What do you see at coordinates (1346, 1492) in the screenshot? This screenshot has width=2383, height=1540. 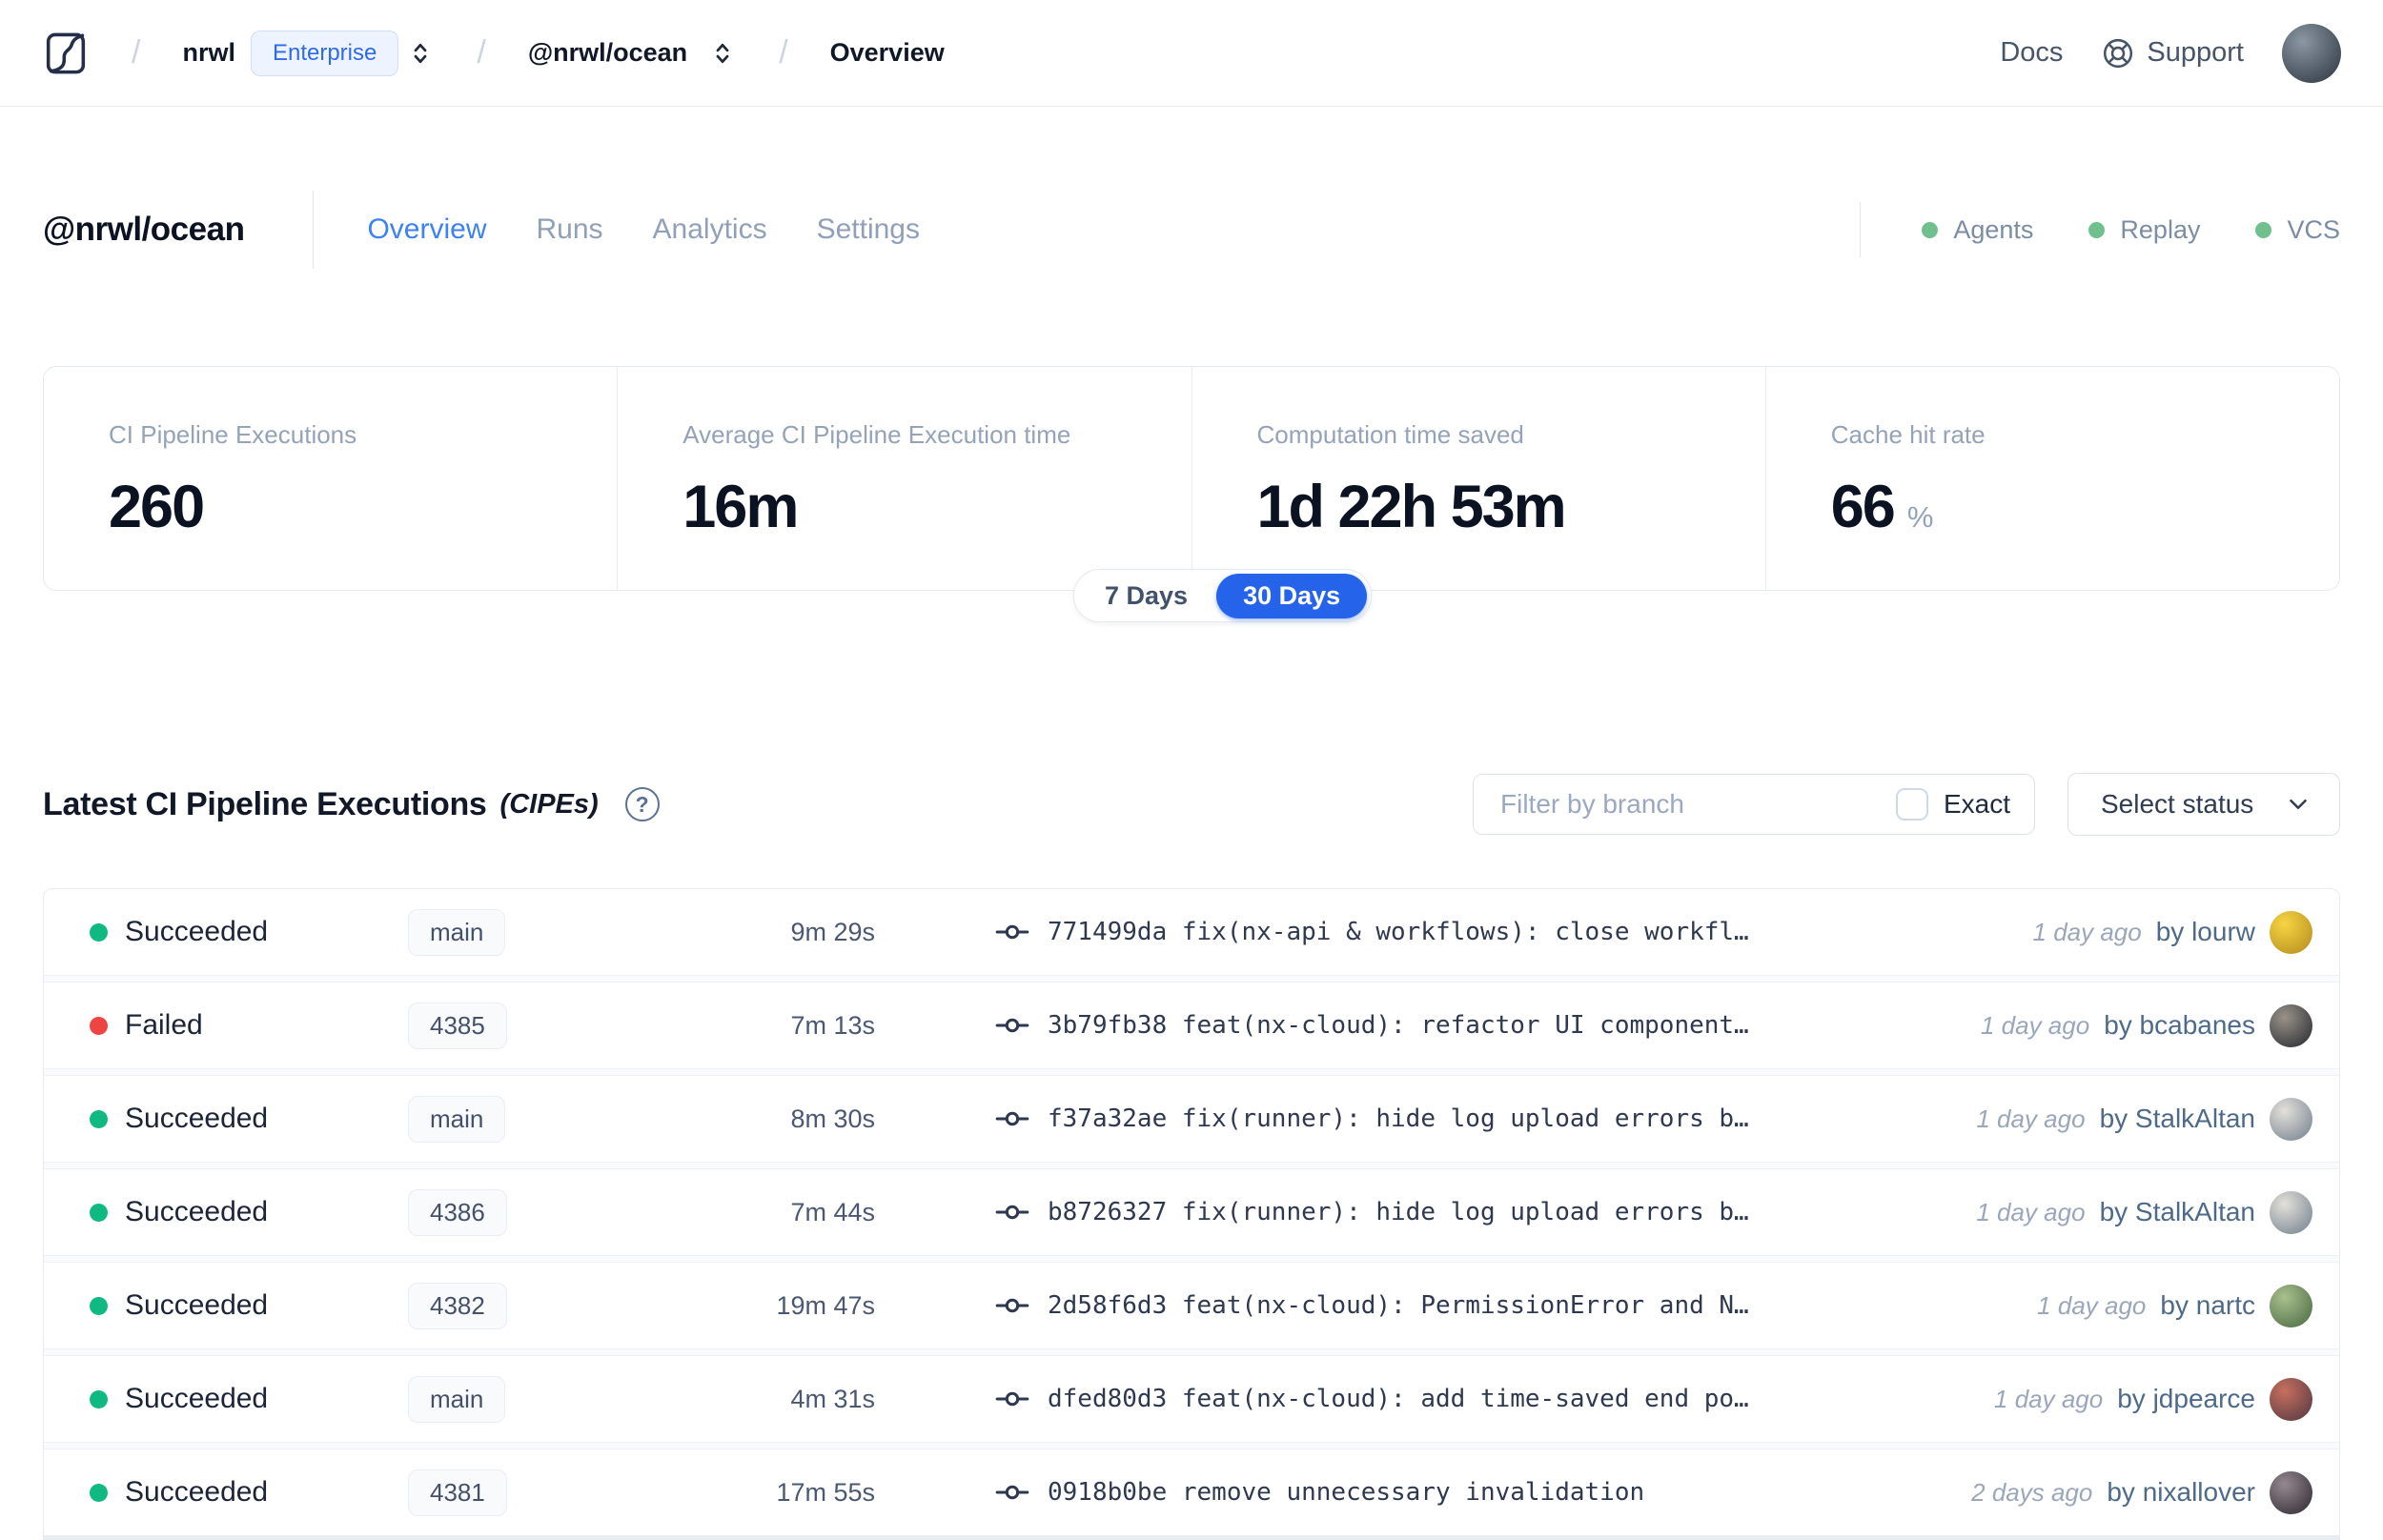 I see `commit-message: 0918b0be remove unnecessary invalidation` at bounding box center [1346, 1492].